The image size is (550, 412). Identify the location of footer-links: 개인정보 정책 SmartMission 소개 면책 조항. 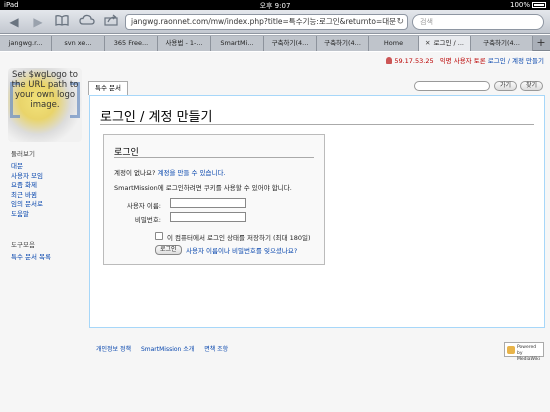
(166, 348).